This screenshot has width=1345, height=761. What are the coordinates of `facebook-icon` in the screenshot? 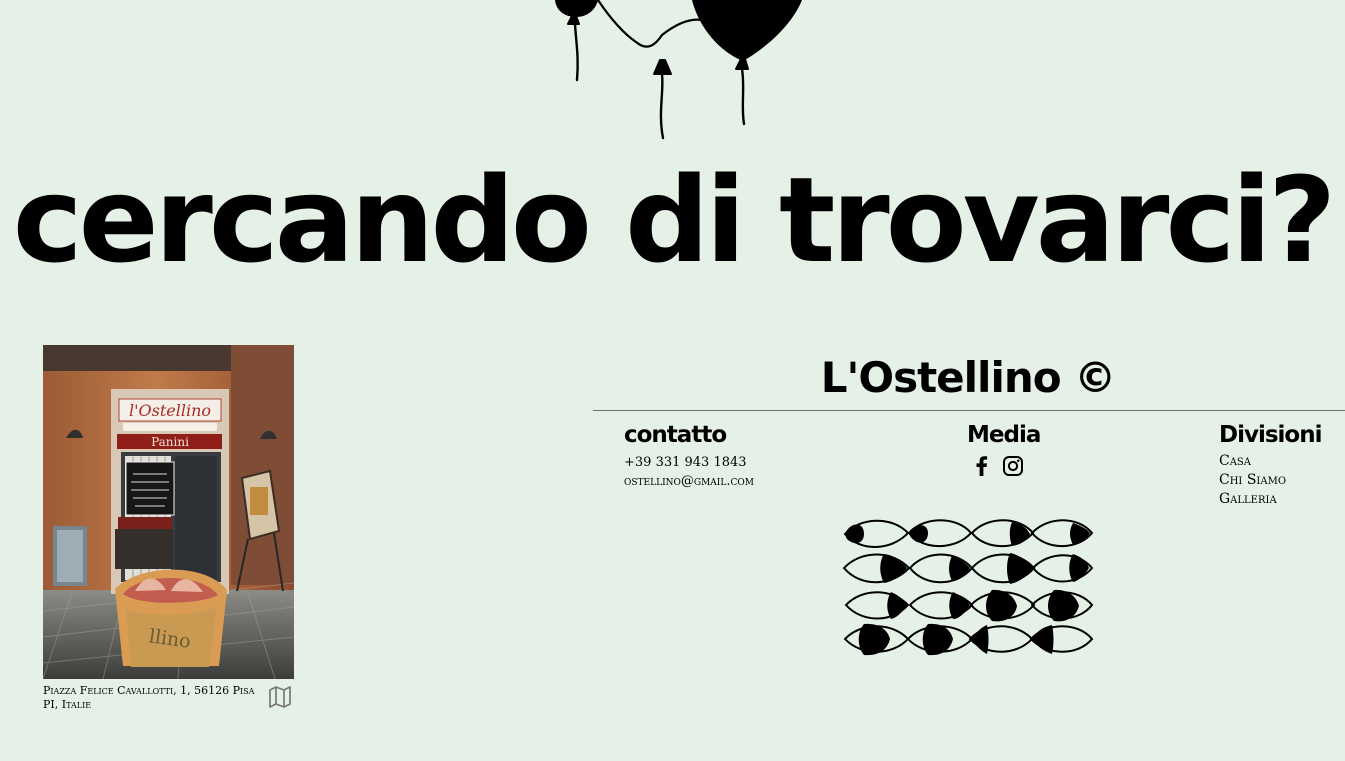 It's located at (982, 466).